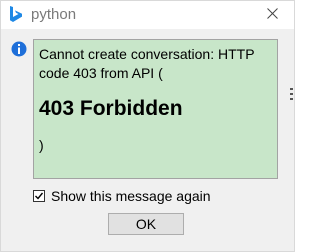  I want to click on message-line-3: ), so click(41, 145).